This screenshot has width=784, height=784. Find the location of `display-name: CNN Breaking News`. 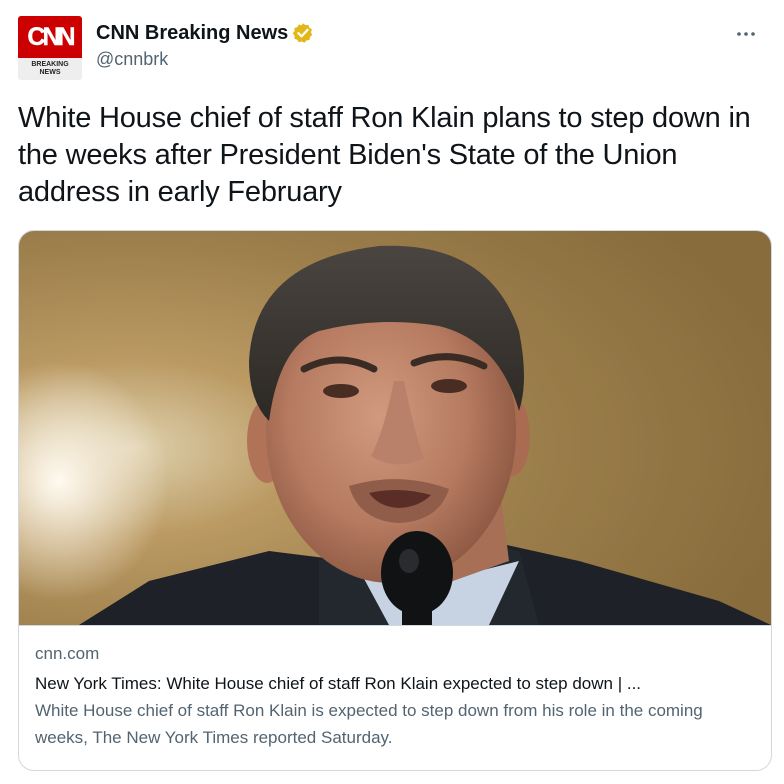

display-name: CNN Breaking News is located at coordinates (192, 33).